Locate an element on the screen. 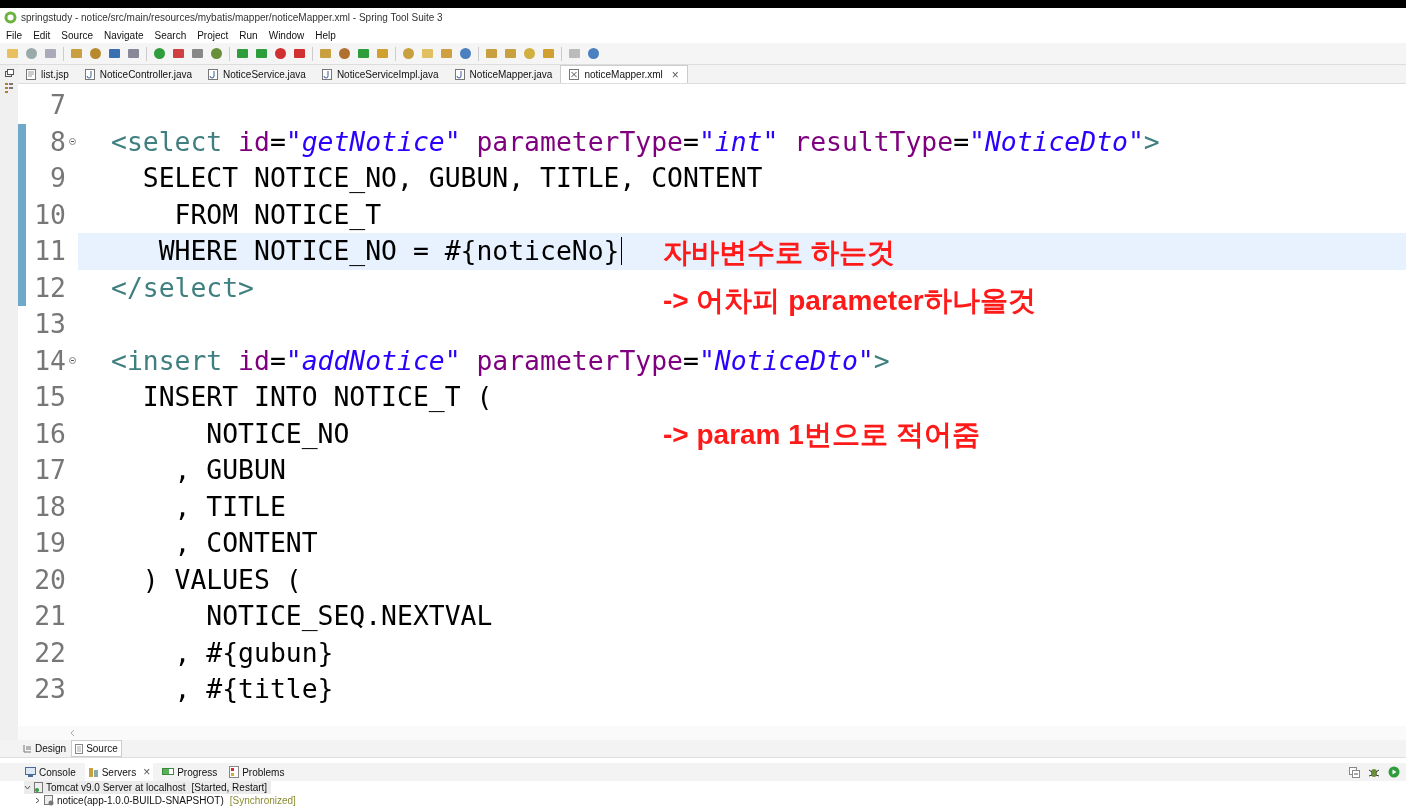  code-line: NOTICE_SEQ.NEXTVAL is located at coordinates (349, 616).